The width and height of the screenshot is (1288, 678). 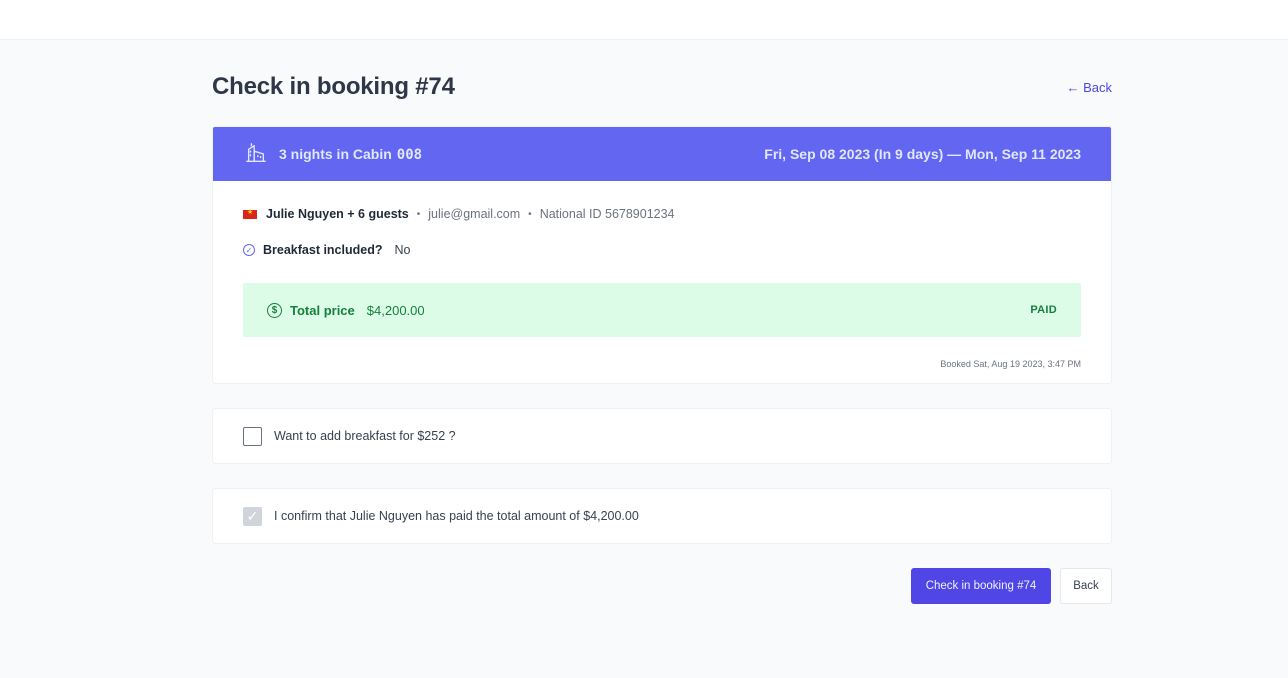 I want to click on total-price: $ Total price $4,200.00, so click(x=346, y=310).